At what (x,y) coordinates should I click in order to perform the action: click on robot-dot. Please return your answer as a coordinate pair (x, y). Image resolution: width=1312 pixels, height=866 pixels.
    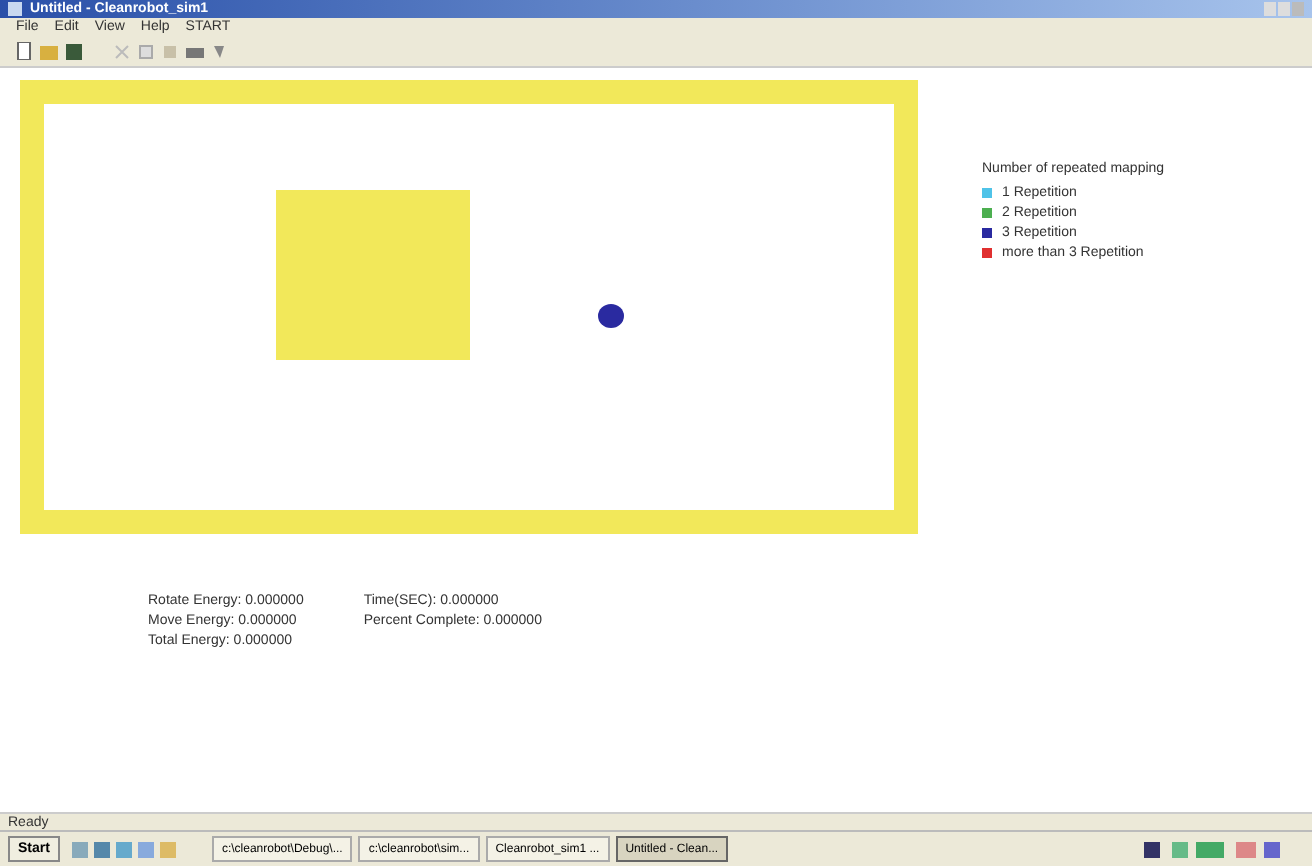
    Looking at the image, I should click on (611, 316).